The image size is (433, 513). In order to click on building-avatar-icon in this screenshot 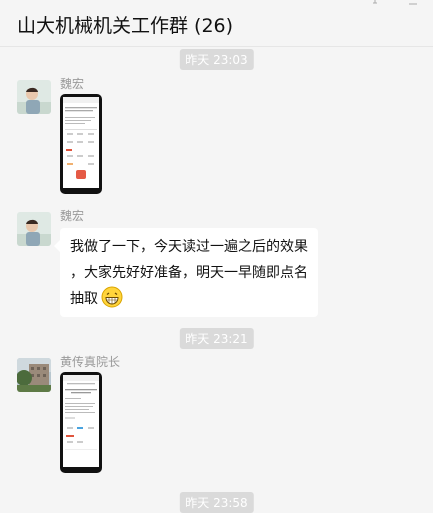, I will do `click(34, 375)`.